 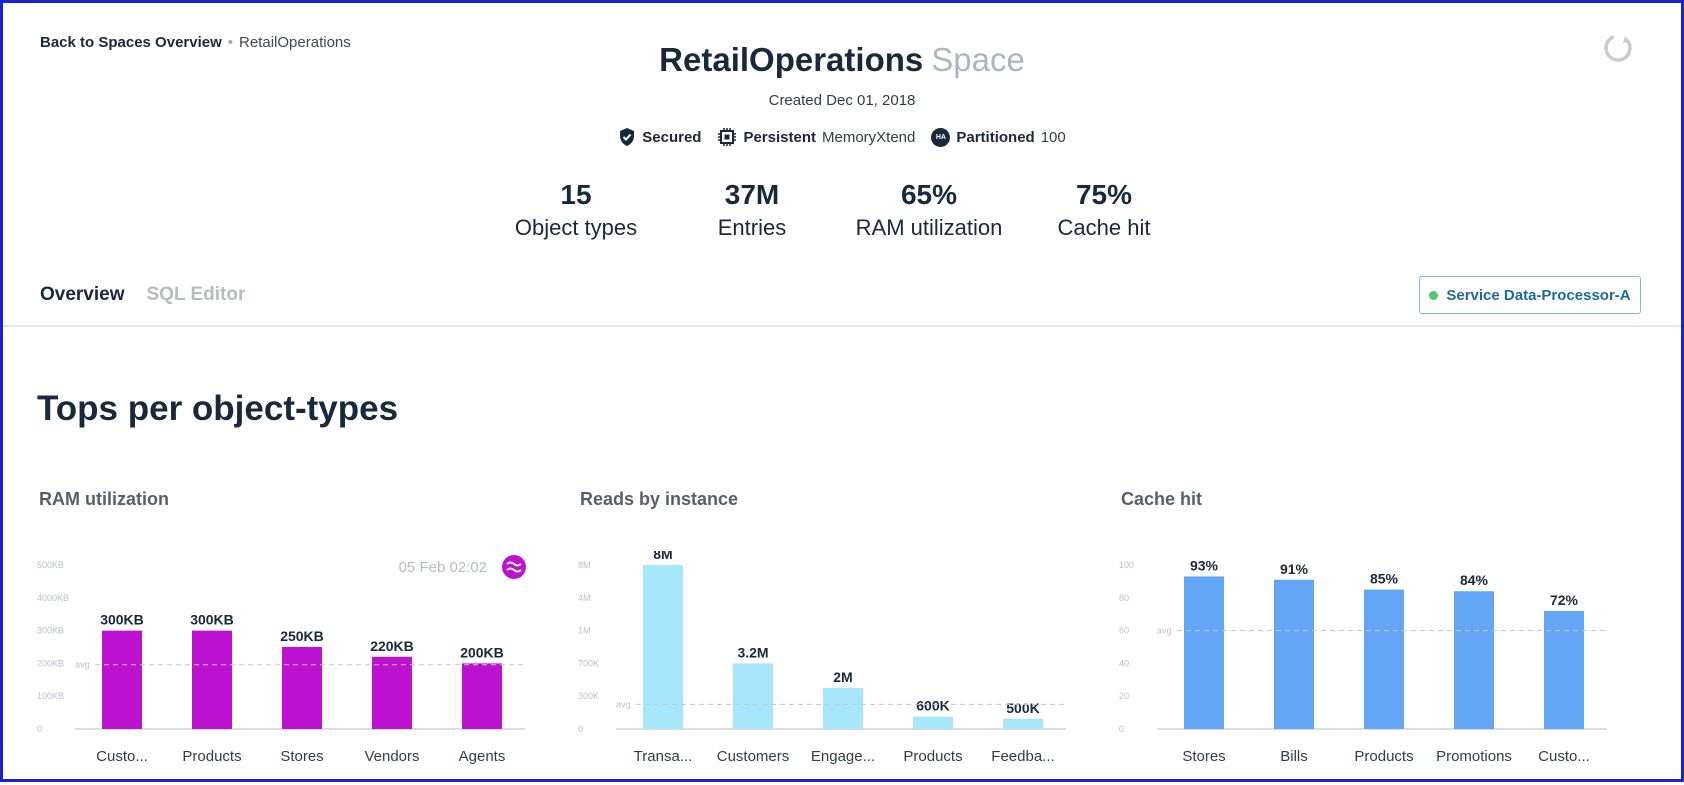 I want to click on y-tick-label: 100KB, so click(x=50, y=696).